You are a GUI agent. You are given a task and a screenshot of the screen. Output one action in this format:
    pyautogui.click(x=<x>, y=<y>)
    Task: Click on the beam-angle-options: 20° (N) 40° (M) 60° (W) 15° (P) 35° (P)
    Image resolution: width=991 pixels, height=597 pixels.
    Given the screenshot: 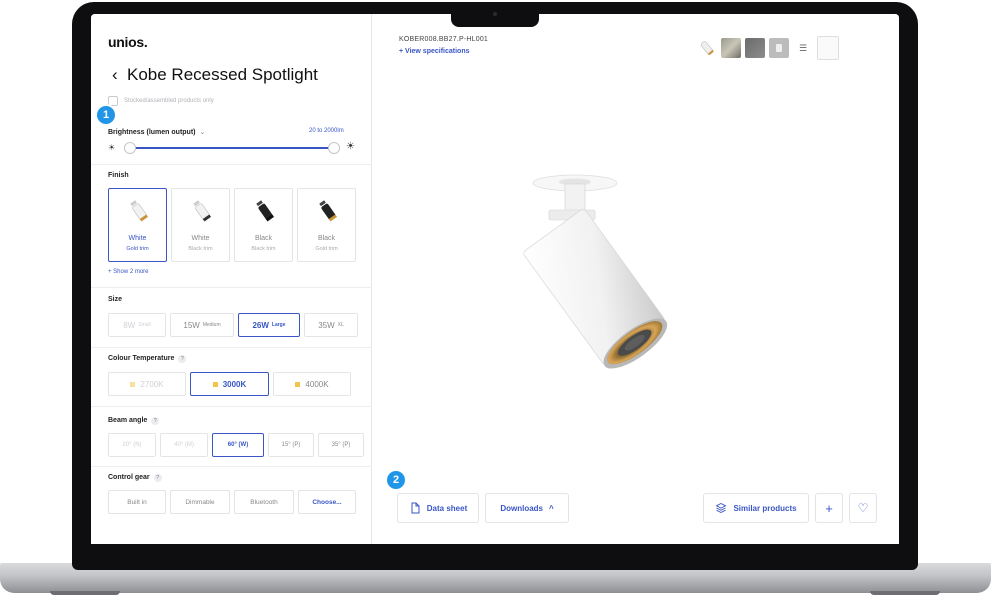 What is the action you would take?
    pyautogui.click(x=236, y=445)
    